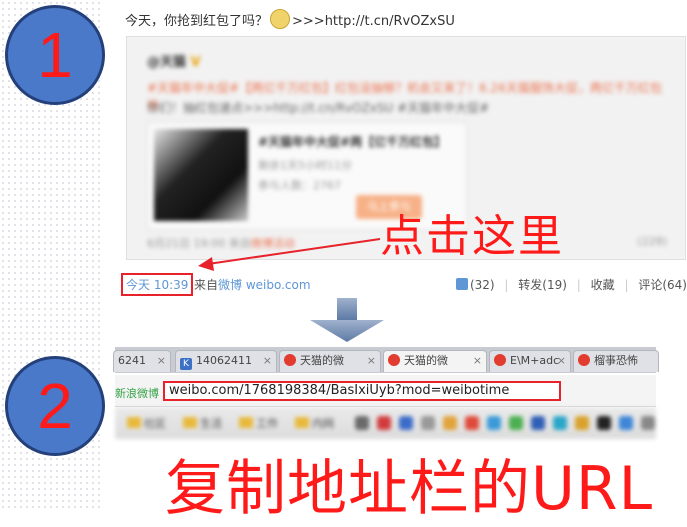 Image resolution: width=687 pixels, height=527 pixels. I want to click on promo-title: #天猫年中大促#两【亿千万红包】, so click(352, 142).